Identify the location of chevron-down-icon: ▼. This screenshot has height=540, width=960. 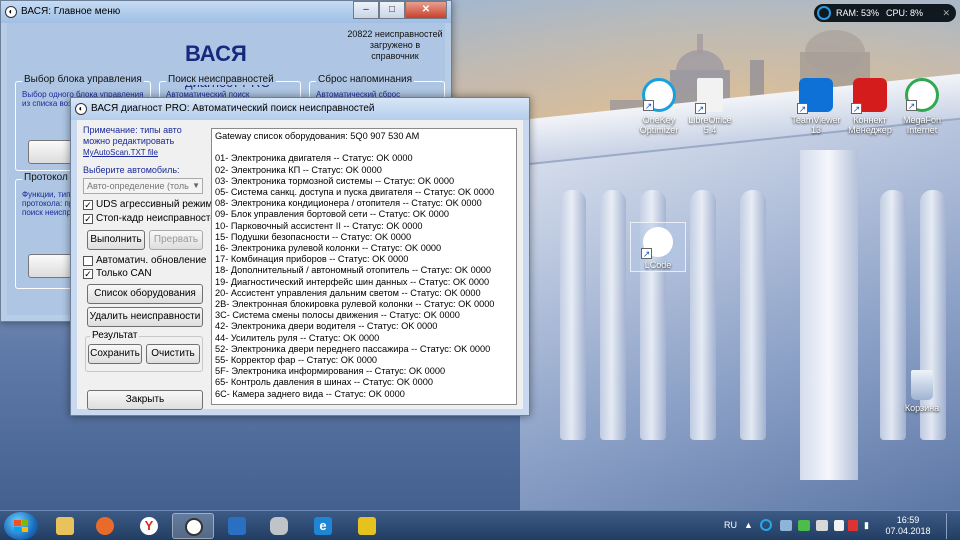
(196, 185).